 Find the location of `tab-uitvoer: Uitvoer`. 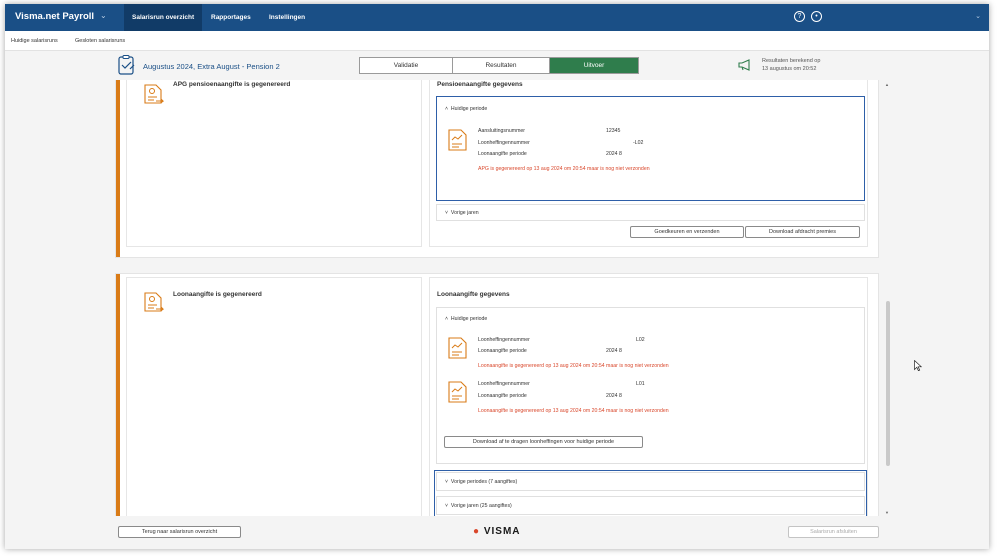

tab-uitvoer: Uitvoer is located at coordinates (594, 65).